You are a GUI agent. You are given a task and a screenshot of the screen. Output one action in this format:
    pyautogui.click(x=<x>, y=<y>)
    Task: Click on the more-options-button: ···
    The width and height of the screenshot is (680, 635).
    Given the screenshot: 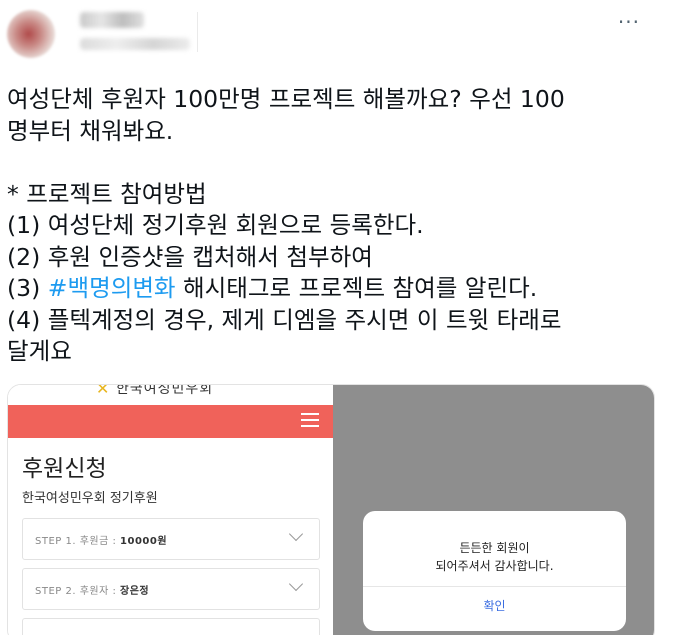 What is the action you would take?
    pyautogui.click(x=629, y=22)
    